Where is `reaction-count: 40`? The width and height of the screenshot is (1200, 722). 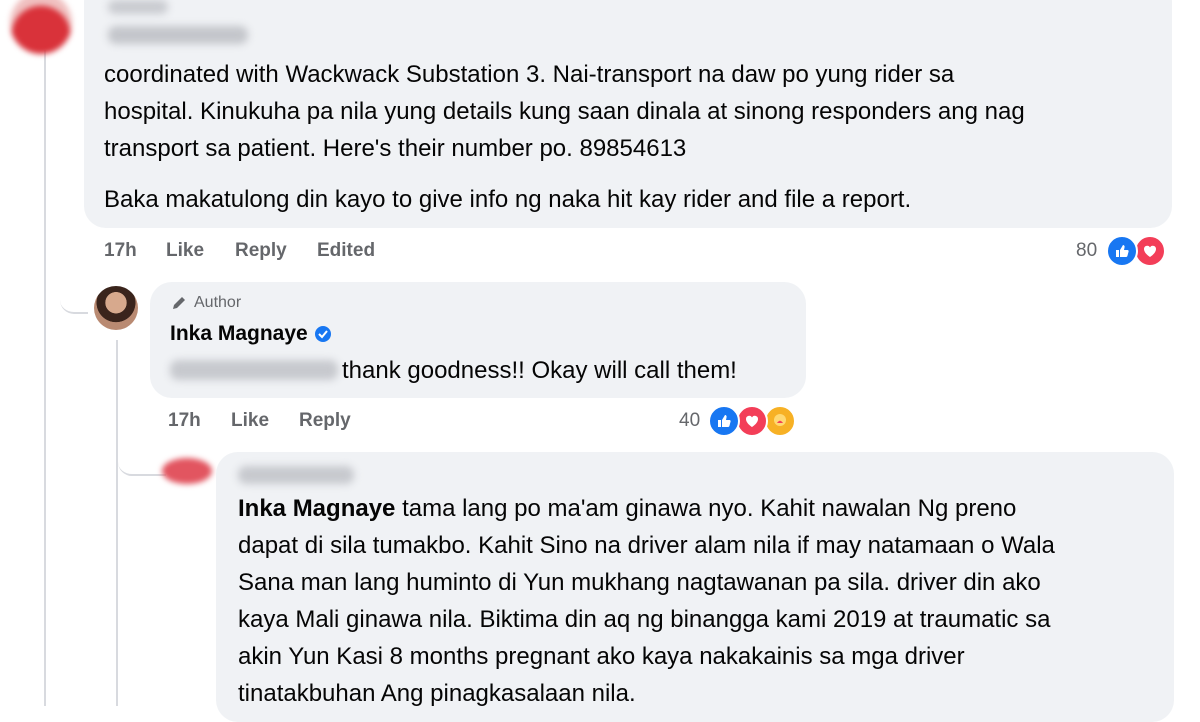
reaction-count: 40 is located at coordinates (689, 421).